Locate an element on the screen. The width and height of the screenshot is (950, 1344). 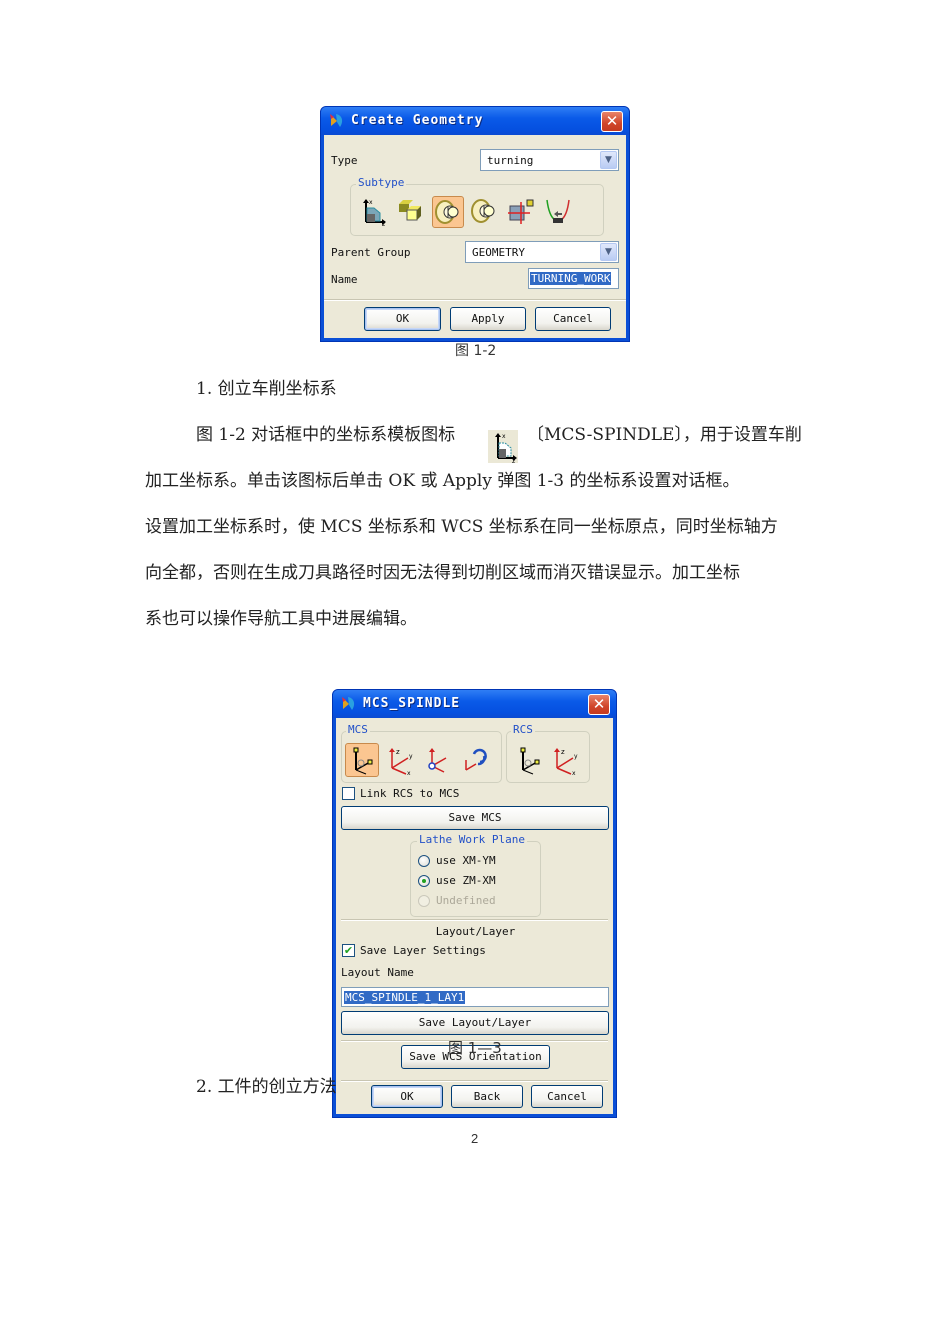
name-value: TURNING_WORK is located at coordinates (571, 278).